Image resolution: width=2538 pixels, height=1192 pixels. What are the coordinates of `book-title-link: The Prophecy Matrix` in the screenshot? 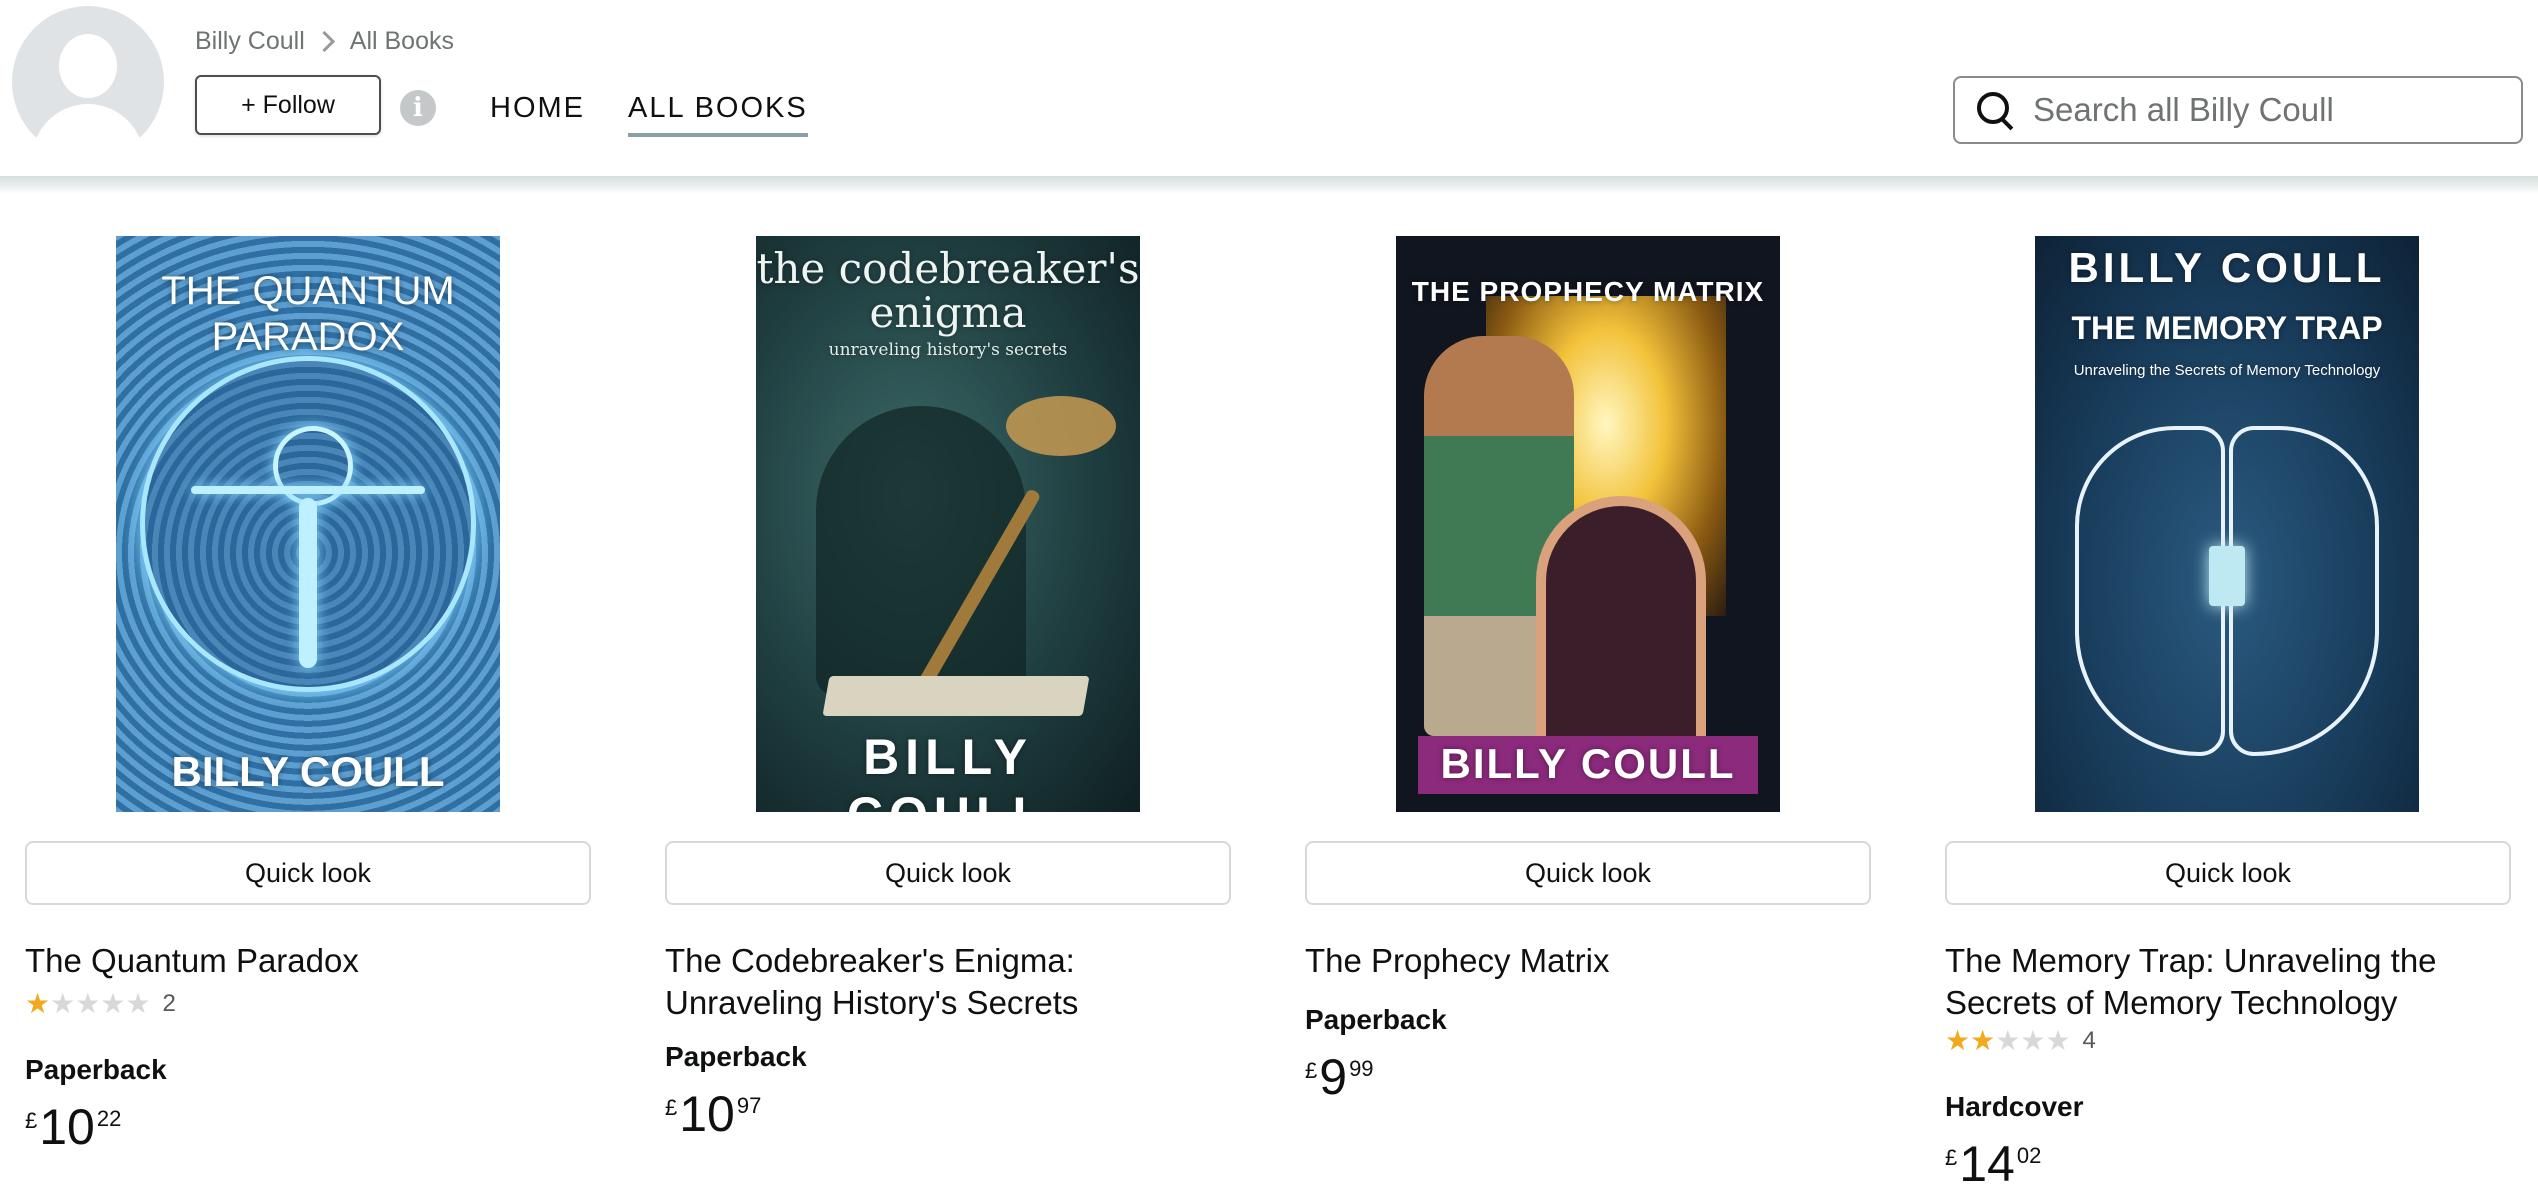 It's located at (1588, 961).